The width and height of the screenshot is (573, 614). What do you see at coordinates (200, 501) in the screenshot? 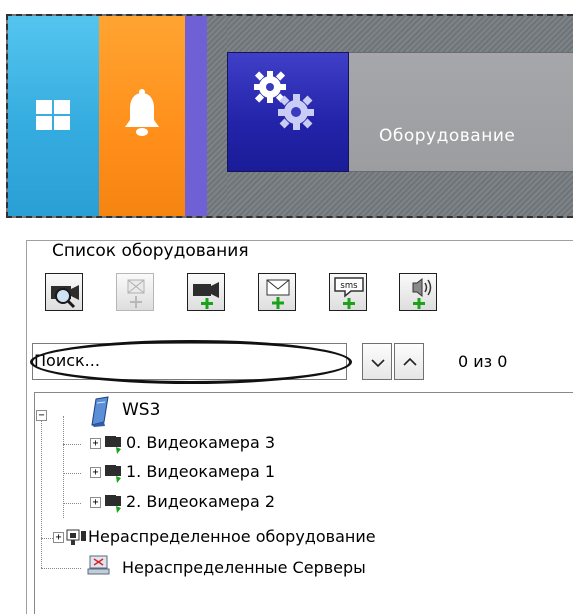
I see `tree-item-camera: 2. Видеокамера 2` at bounding box center [200, 501].